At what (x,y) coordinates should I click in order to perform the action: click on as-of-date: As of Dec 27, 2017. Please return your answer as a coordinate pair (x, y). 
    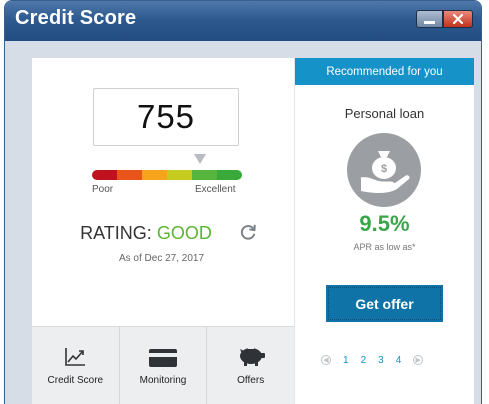
    Looking at the image, I should click on (161, 258).